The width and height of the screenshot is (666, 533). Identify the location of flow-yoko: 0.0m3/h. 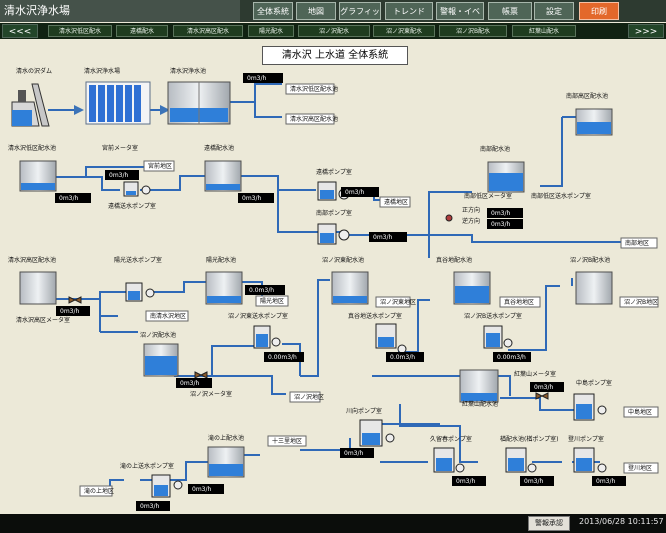
(261, 290).